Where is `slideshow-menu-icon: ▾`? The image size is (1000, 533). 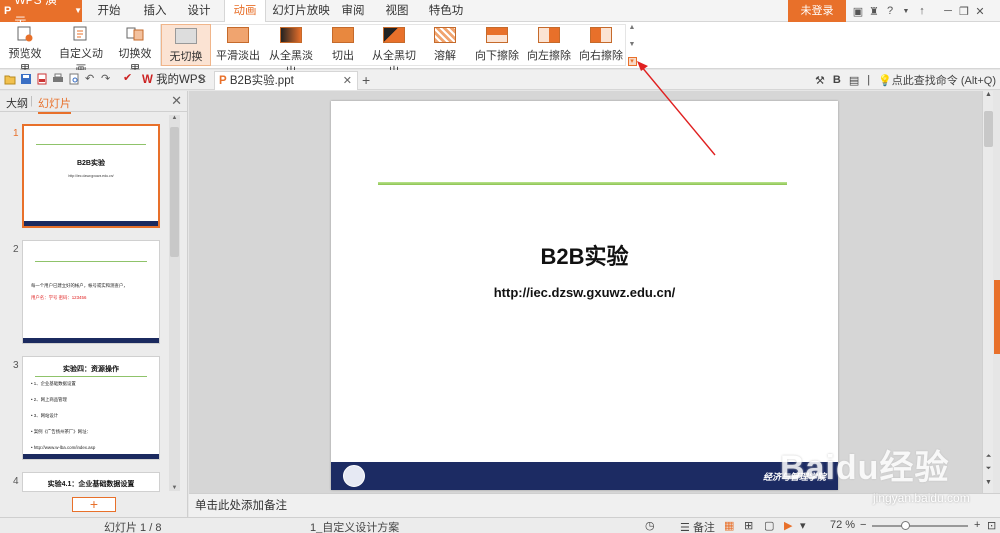
slideshow-menu-icon: ▾ is located at coordinates (803, 525).